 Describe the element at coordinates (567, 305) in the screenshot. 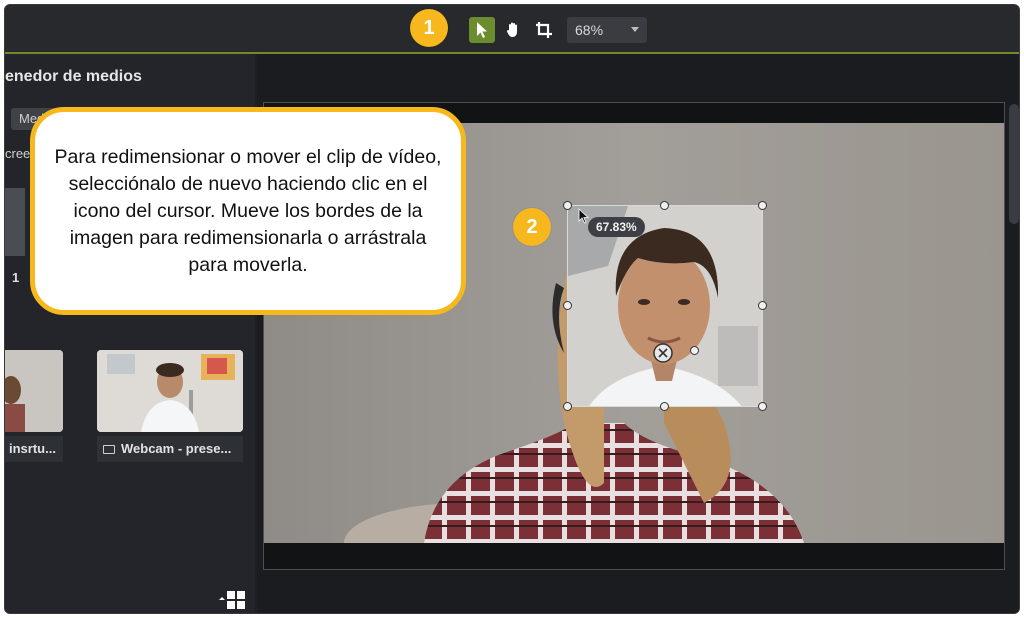

I see `resize-handle-left` at that location.